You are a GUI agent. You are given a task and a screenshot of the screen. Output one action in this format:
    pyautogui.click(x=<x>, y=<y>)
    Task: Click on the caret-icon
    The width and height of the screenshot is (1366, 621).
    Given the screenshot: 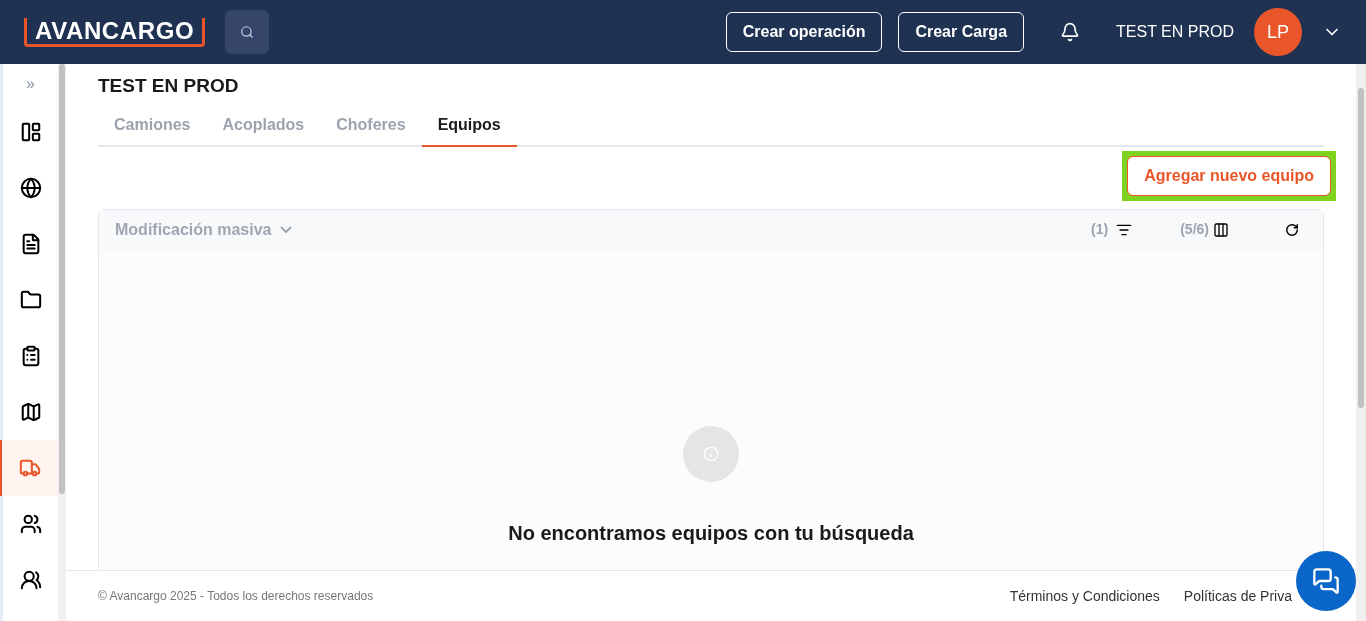 What is the action you would take?
    pyautogui.click(x=285, y=229)
    